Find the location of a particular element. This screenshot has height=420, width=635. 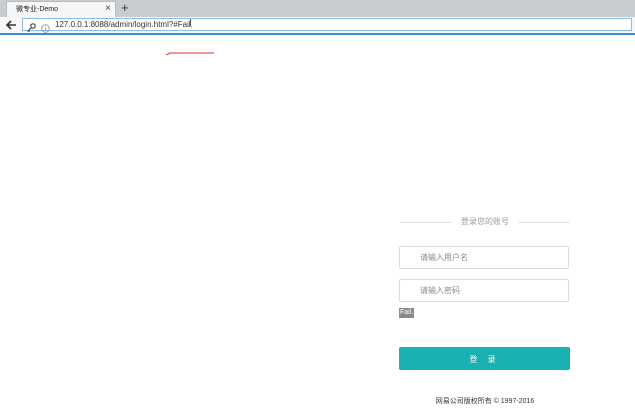

red-annotation-line is located at coordinates (190, 54).